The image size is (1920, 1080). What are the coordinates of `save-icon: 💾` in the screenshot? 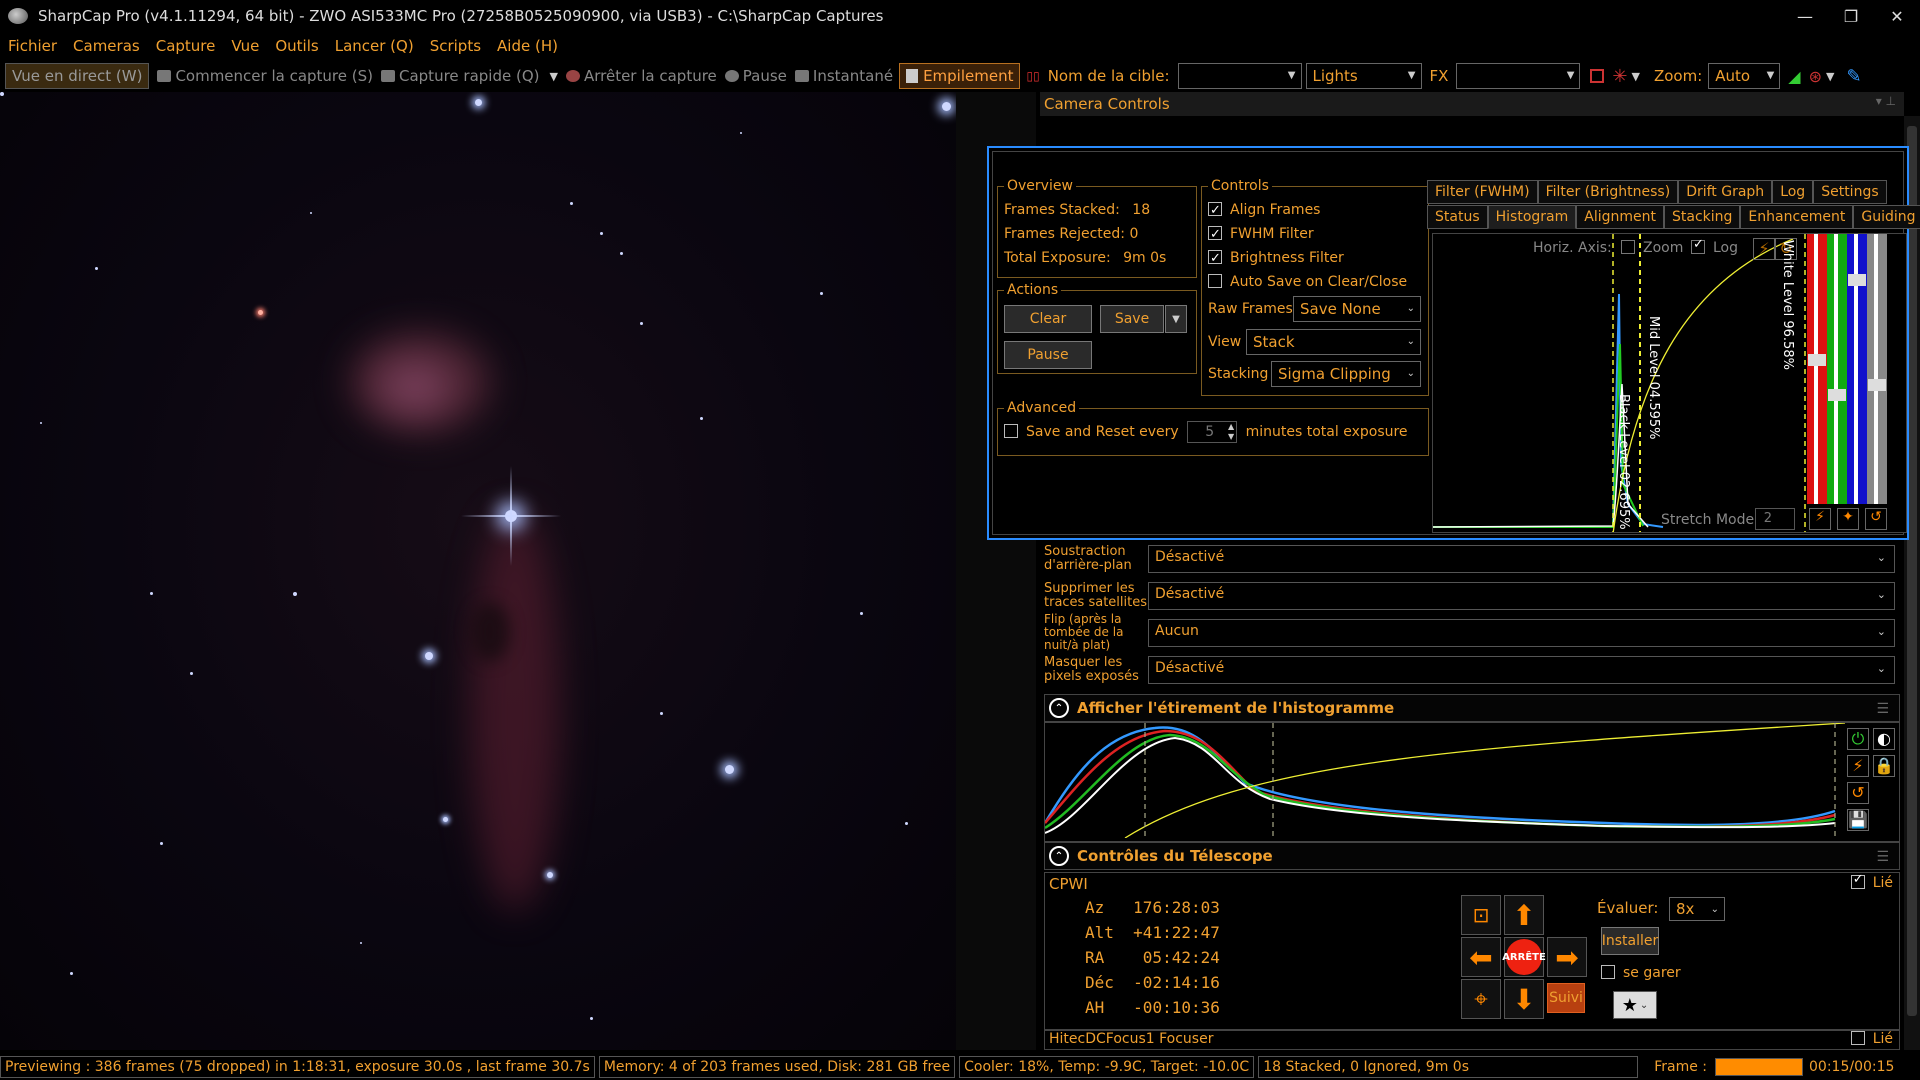 It's located at (1858, 820).